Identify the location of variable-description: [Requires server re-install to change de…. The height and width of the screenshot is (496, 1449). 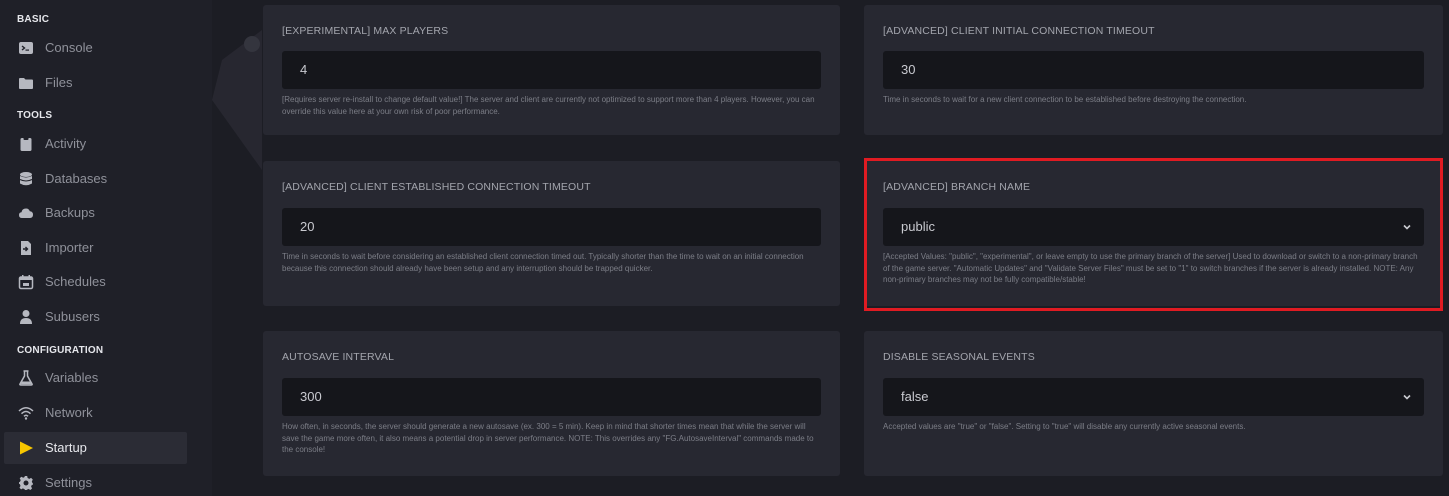
(548, 105).